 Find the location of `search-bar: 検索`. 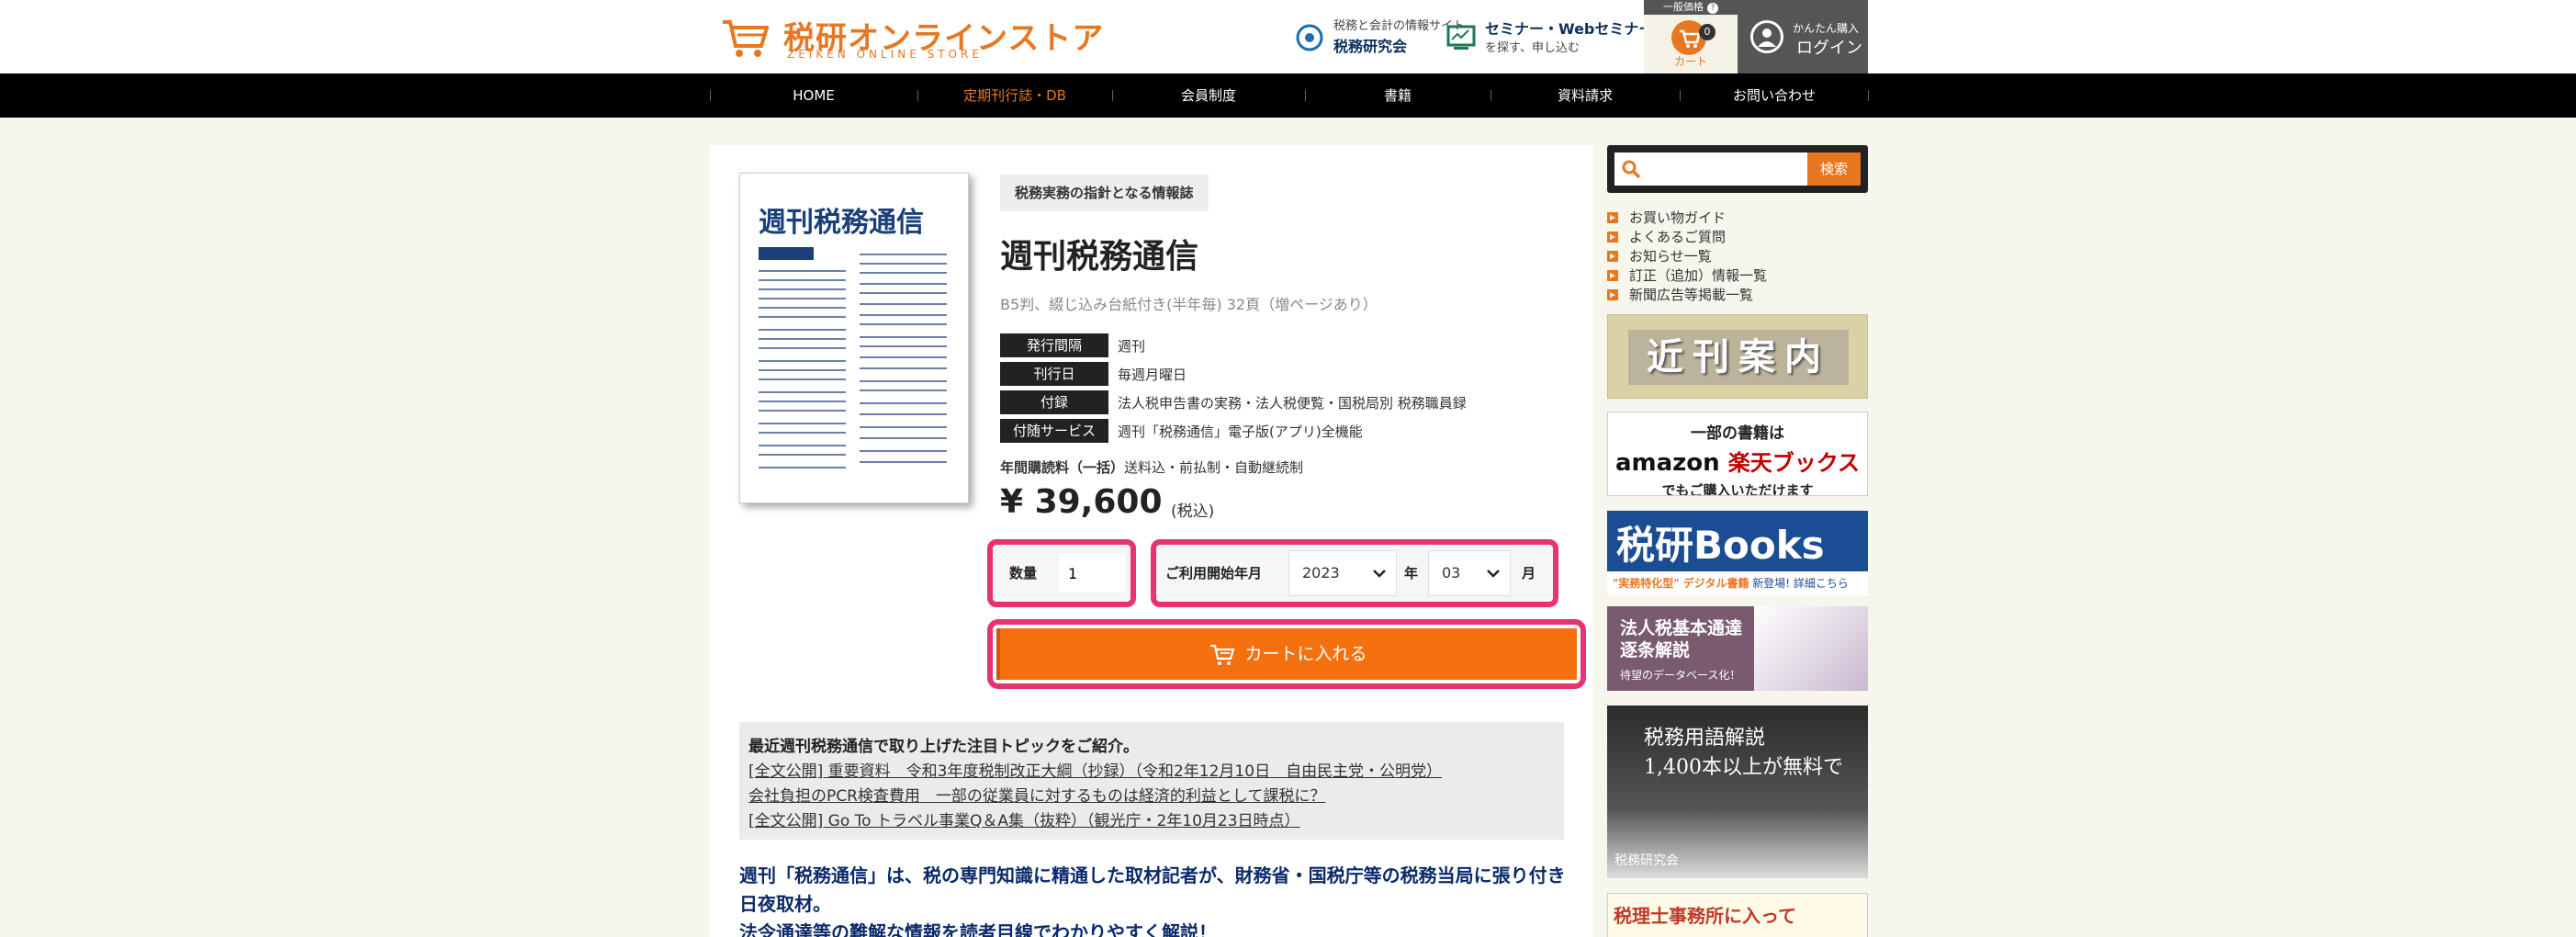

search-bar: 検索 is located at coordinates (1737, 169).